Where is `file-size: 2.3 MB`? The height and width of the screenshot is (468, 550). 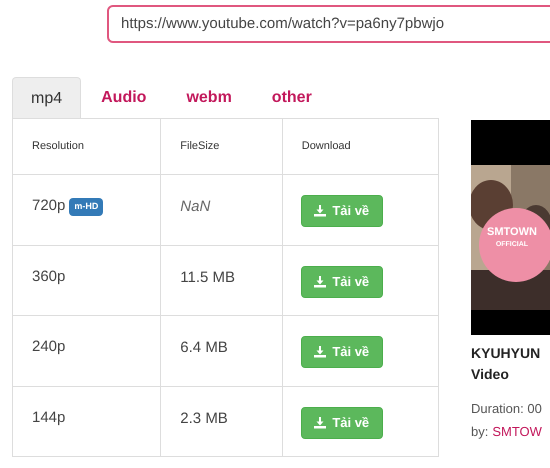 file-size: 2.3 MB is located at coordinates (204, 418).